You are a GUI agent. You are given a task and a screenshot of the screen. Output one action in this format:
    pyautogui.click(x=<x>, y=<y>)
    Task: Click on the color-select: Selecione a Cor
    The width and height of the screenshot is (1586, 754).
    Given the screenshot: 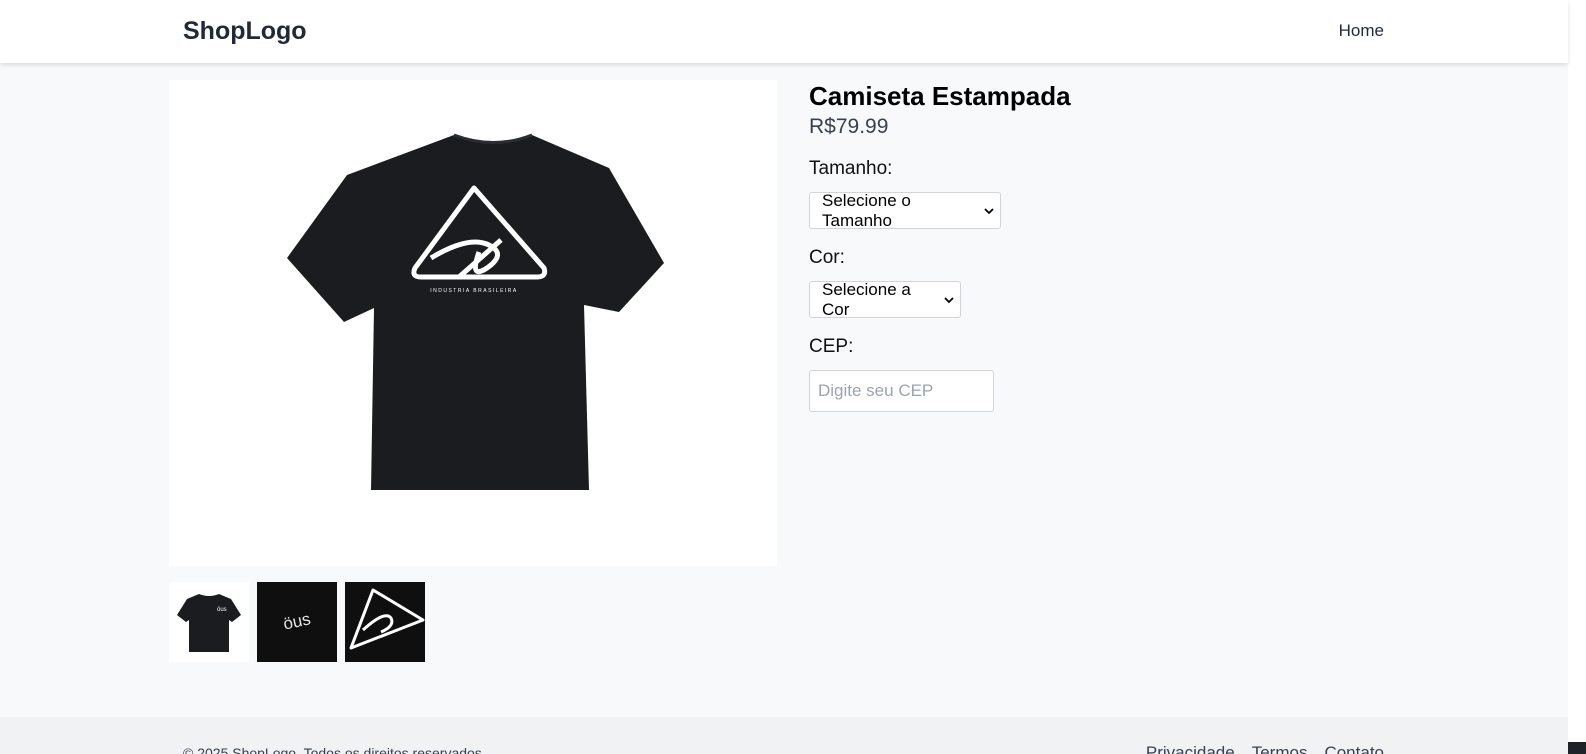 What is the action you would take?
    pyautogui.click(x=885, y=299)
    